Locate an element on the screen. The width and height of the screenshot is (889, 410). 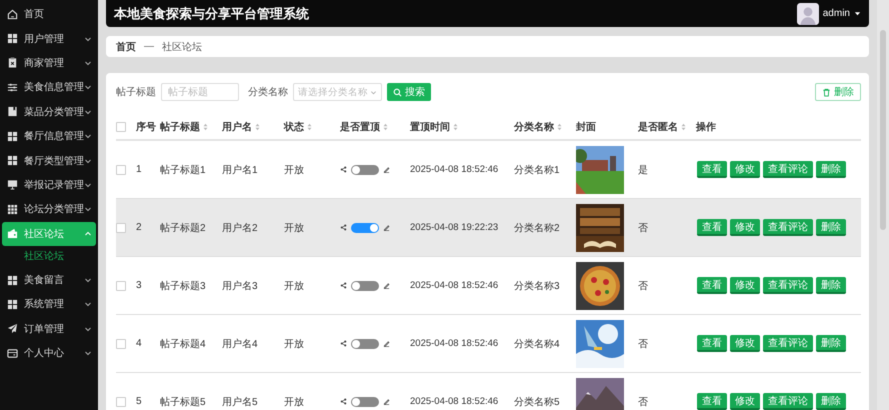
sidebar-item: 首页 is located at coordinates (49, 14).